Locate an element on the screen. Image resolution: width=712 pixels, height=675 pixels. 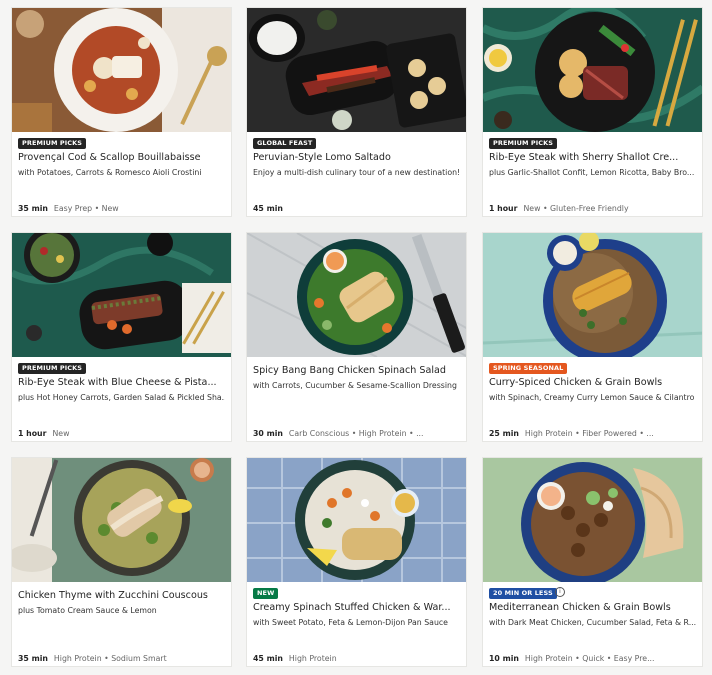
recipe-tags: New • Gluten-Free Friendly is located at coordinates (576, 208).